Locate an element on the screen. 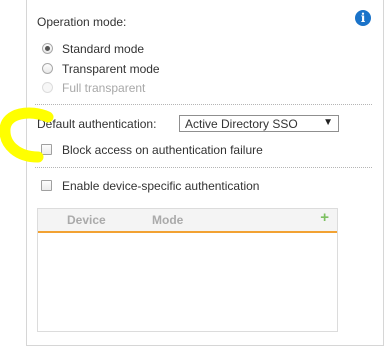 The image size is (384, 347). chevron-down-icon: ▼ is located at coordinates (328, 122).